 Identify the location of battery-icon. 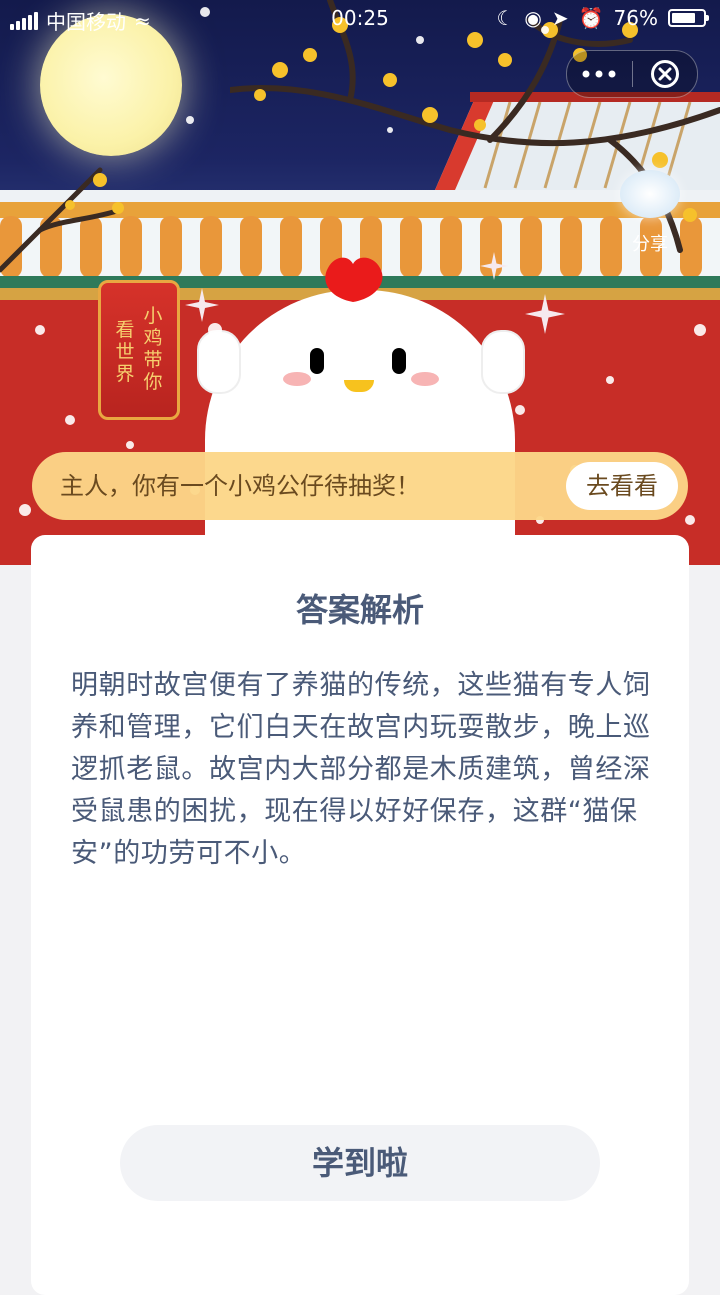
(688, 18).